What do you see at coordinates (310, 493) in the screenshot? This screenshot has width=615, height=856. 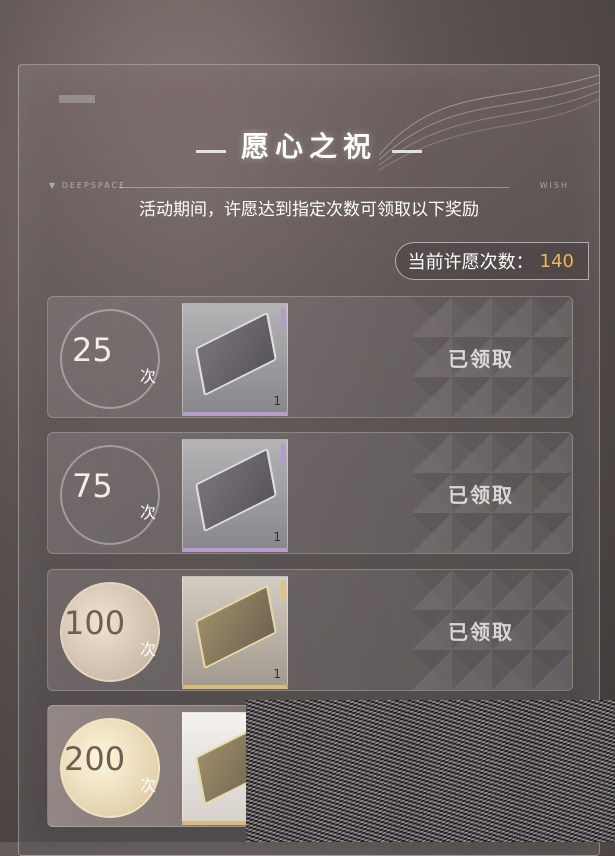 I see `reward-row-75: 75 次 1 已领取` at bounding box center [310, 493].